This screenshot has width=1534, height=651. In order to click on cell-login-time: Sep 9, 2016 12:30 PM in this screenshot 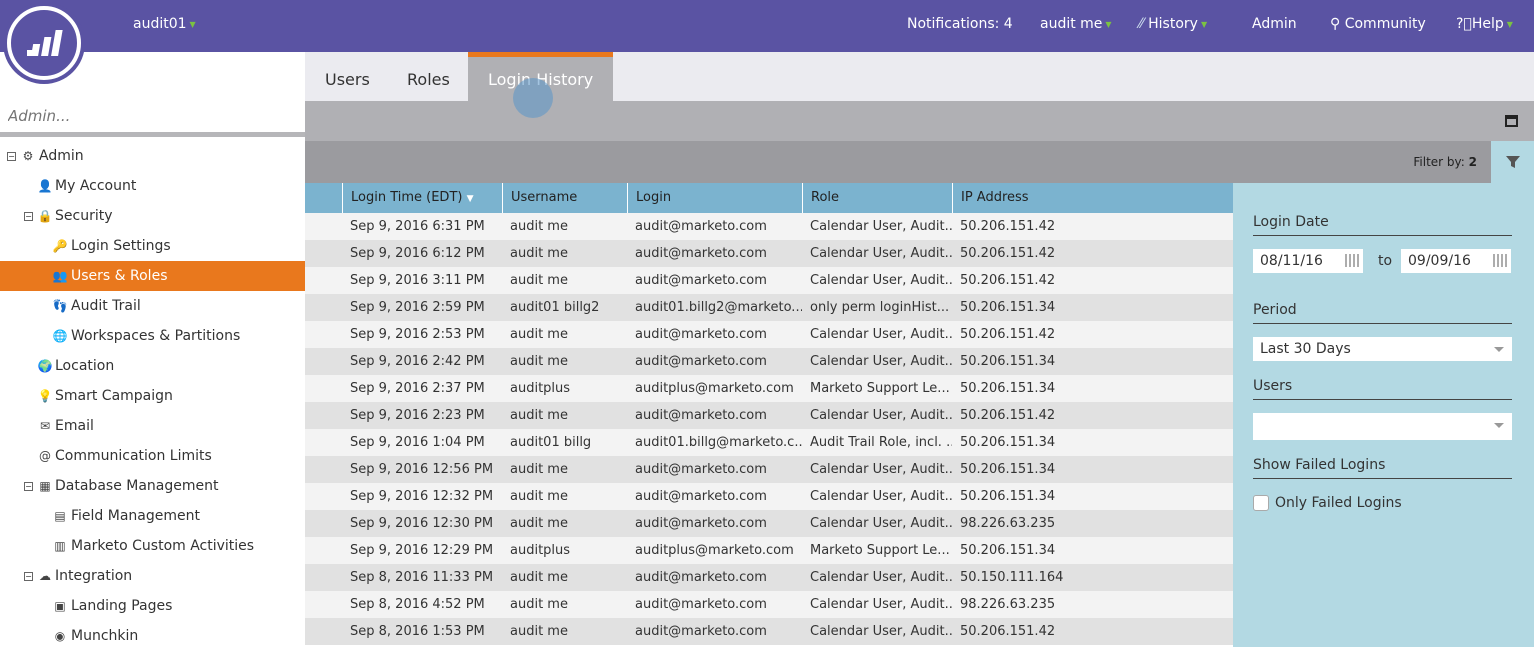, I will do `click(422, 523)`.